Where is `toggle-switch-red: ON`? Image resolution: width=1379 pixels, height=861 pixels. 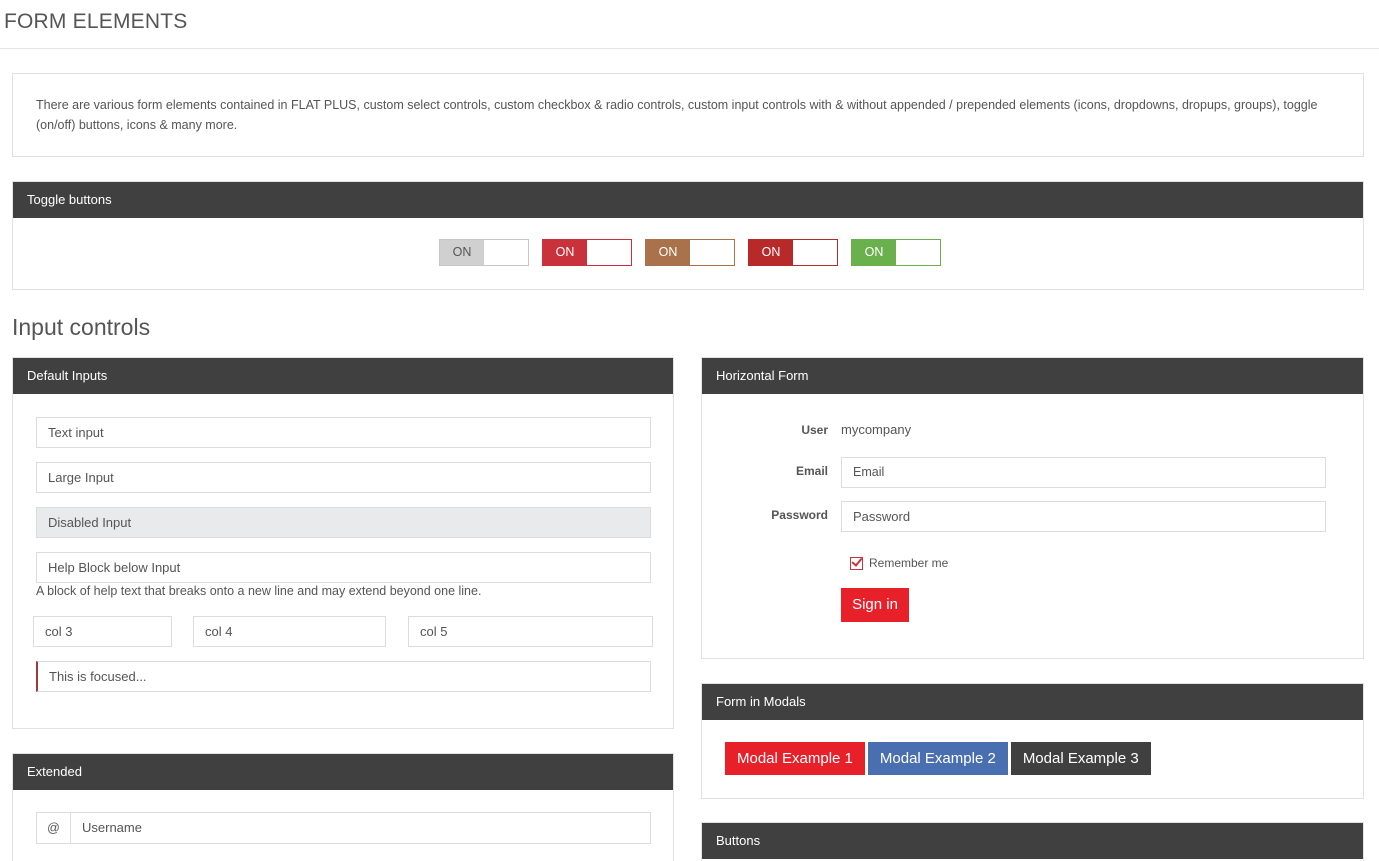
toggle-switch-red: ON is located at coordinates (587, 252).